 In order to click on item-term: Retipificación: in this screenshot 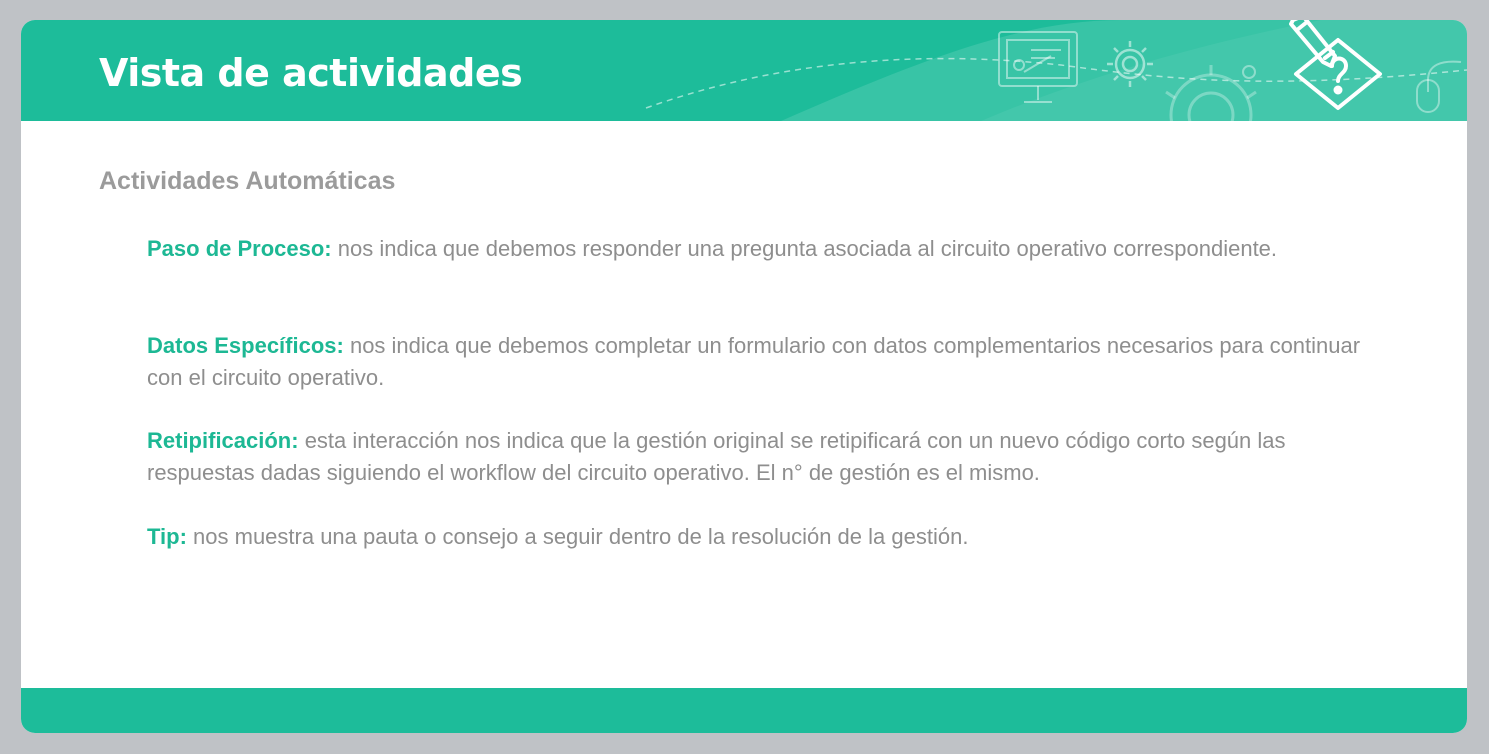, I will do `click(223, 440)`.